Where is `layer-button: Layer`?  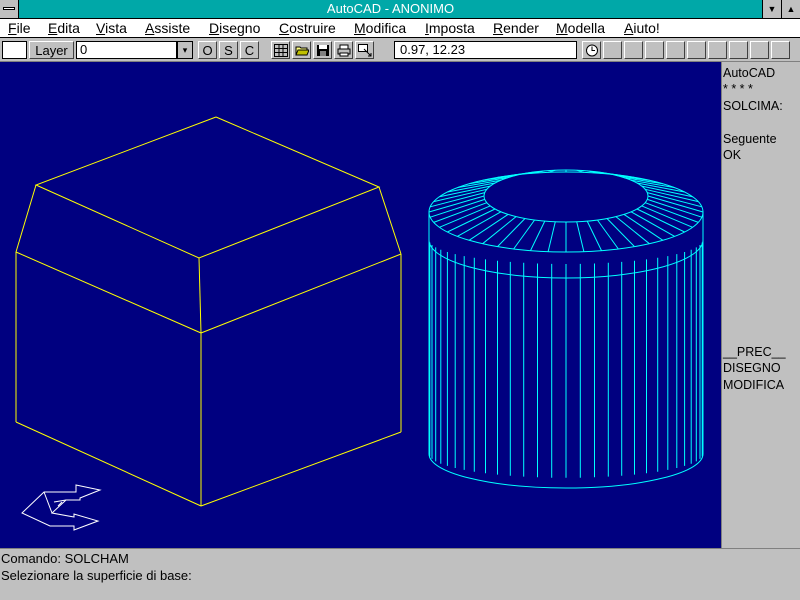 layer-button: Layer is located at coordinates (51, 50).